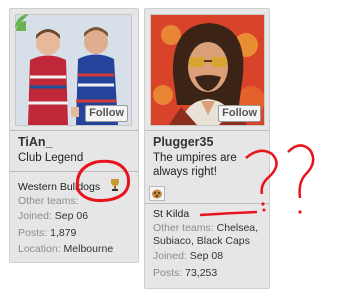  I want to click on favorite-team: St Kilda, so click(171, 214).